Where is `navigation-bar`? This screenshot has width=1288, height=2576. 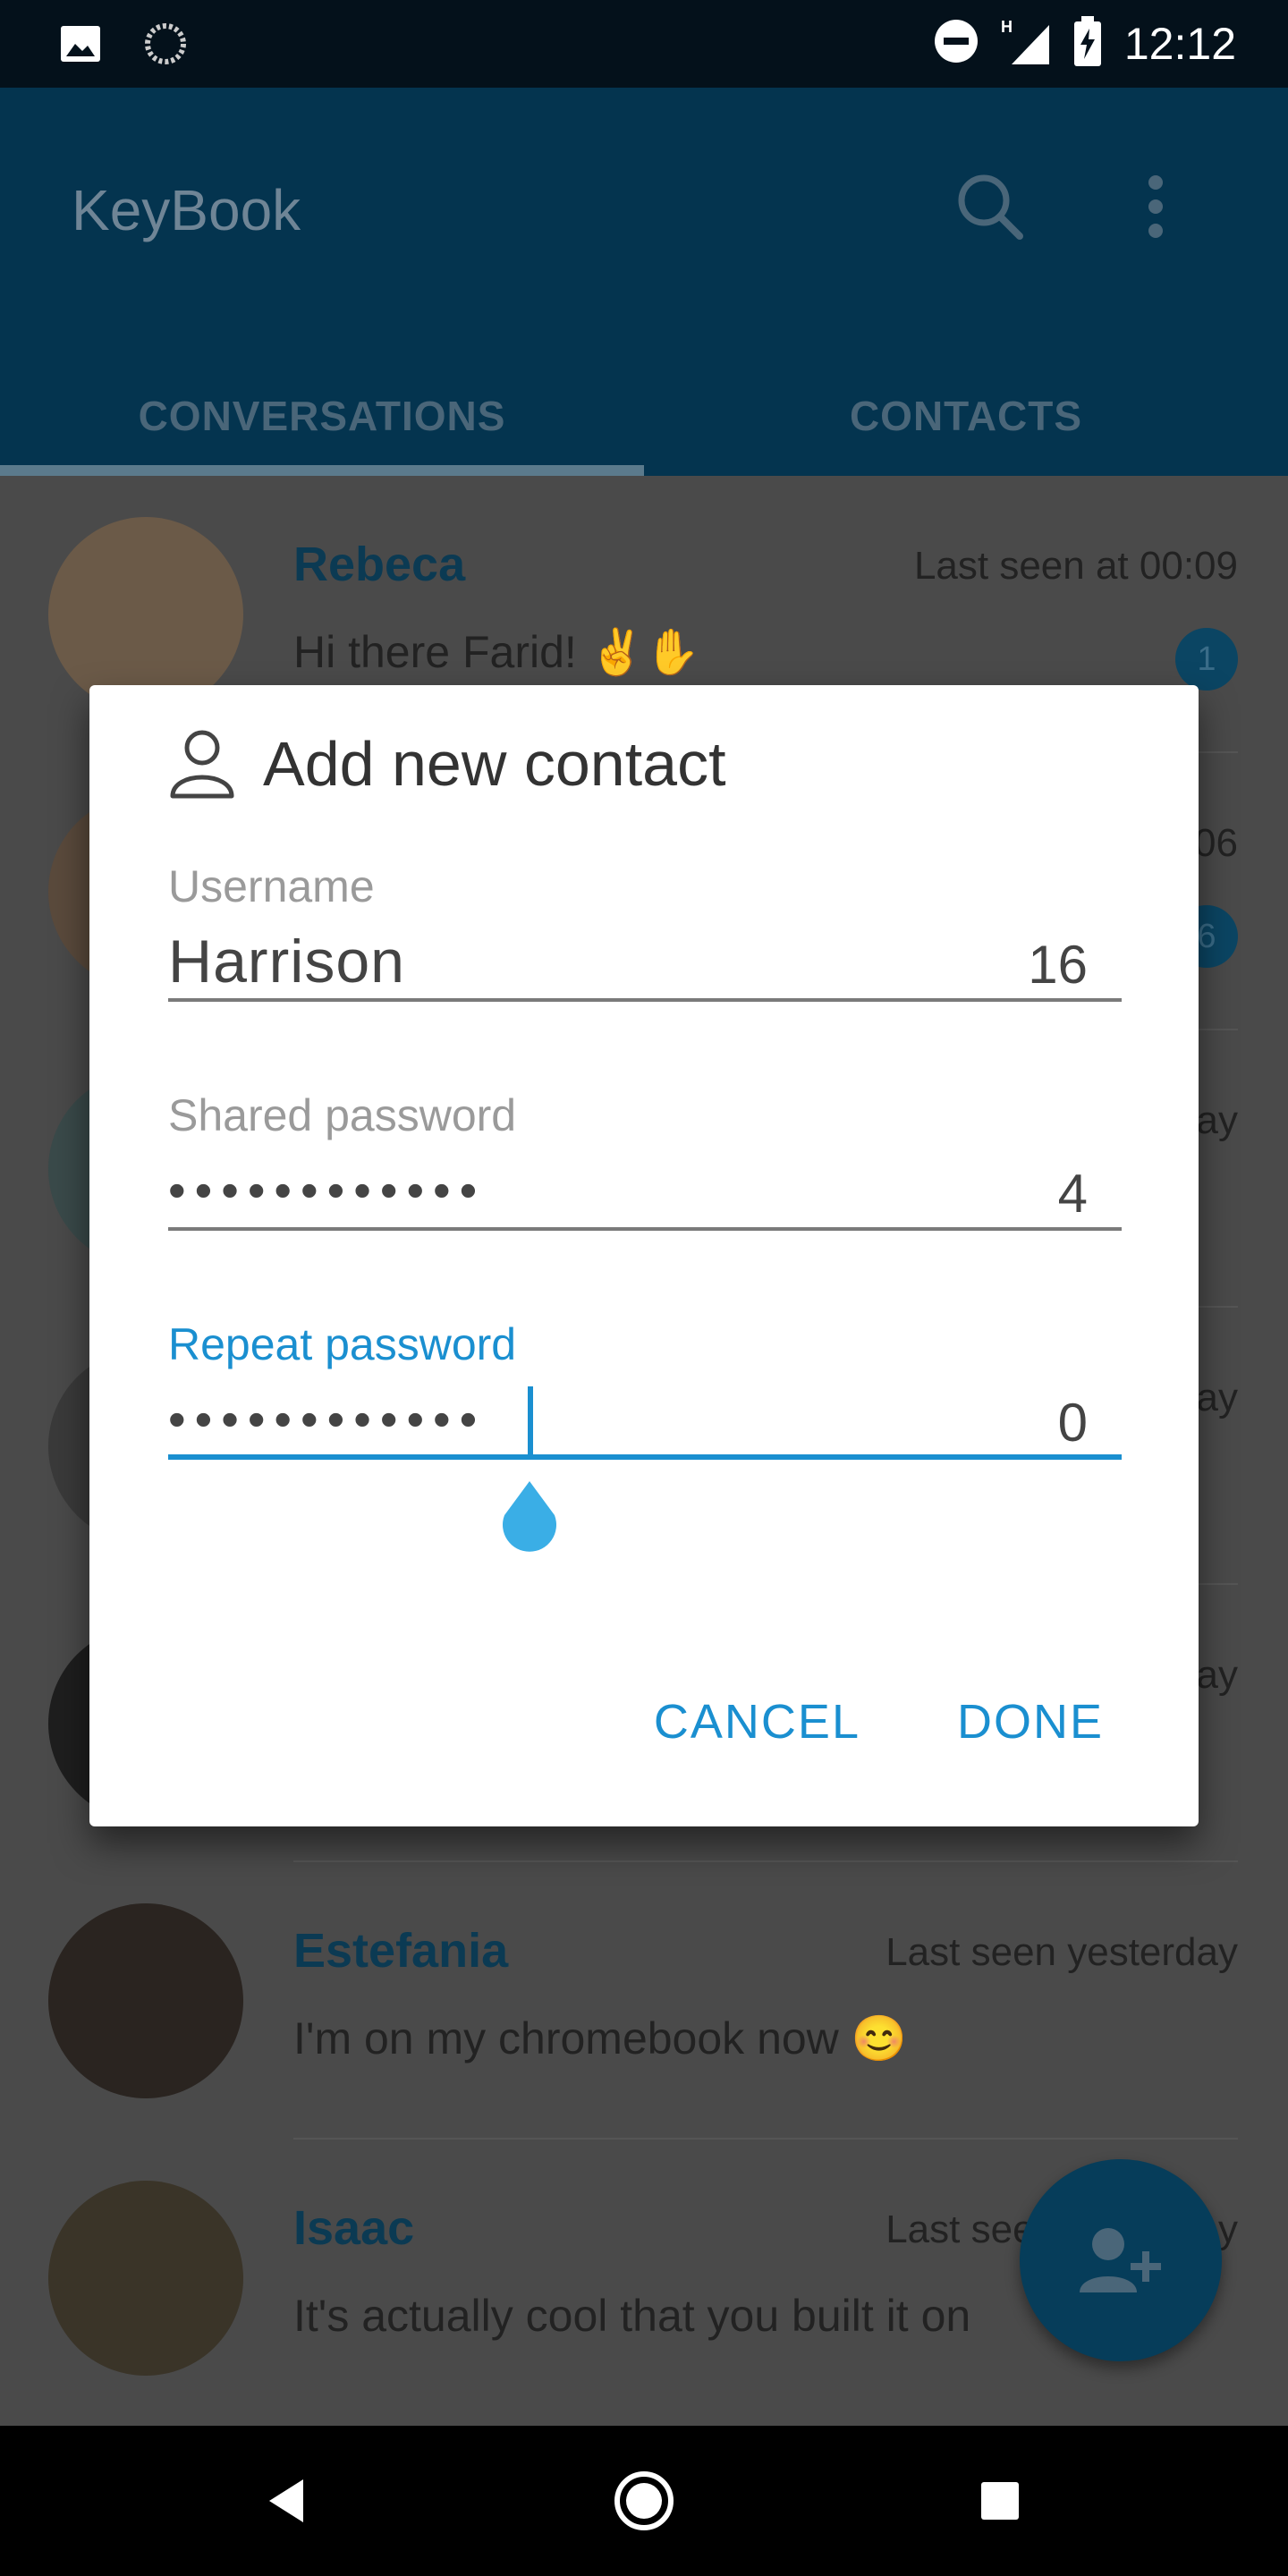
navigation-bar is located at coordinates (644, 2501).